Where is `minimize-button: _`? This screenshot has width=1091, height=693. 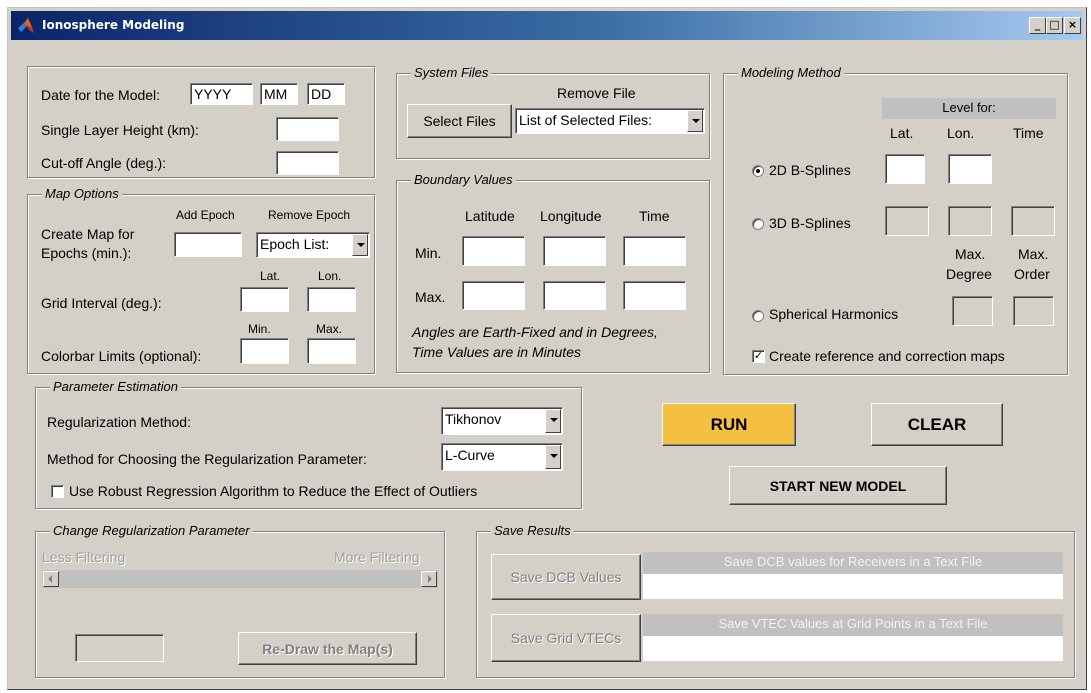 minimize-button: _ is located at coordinates (1037, 25).